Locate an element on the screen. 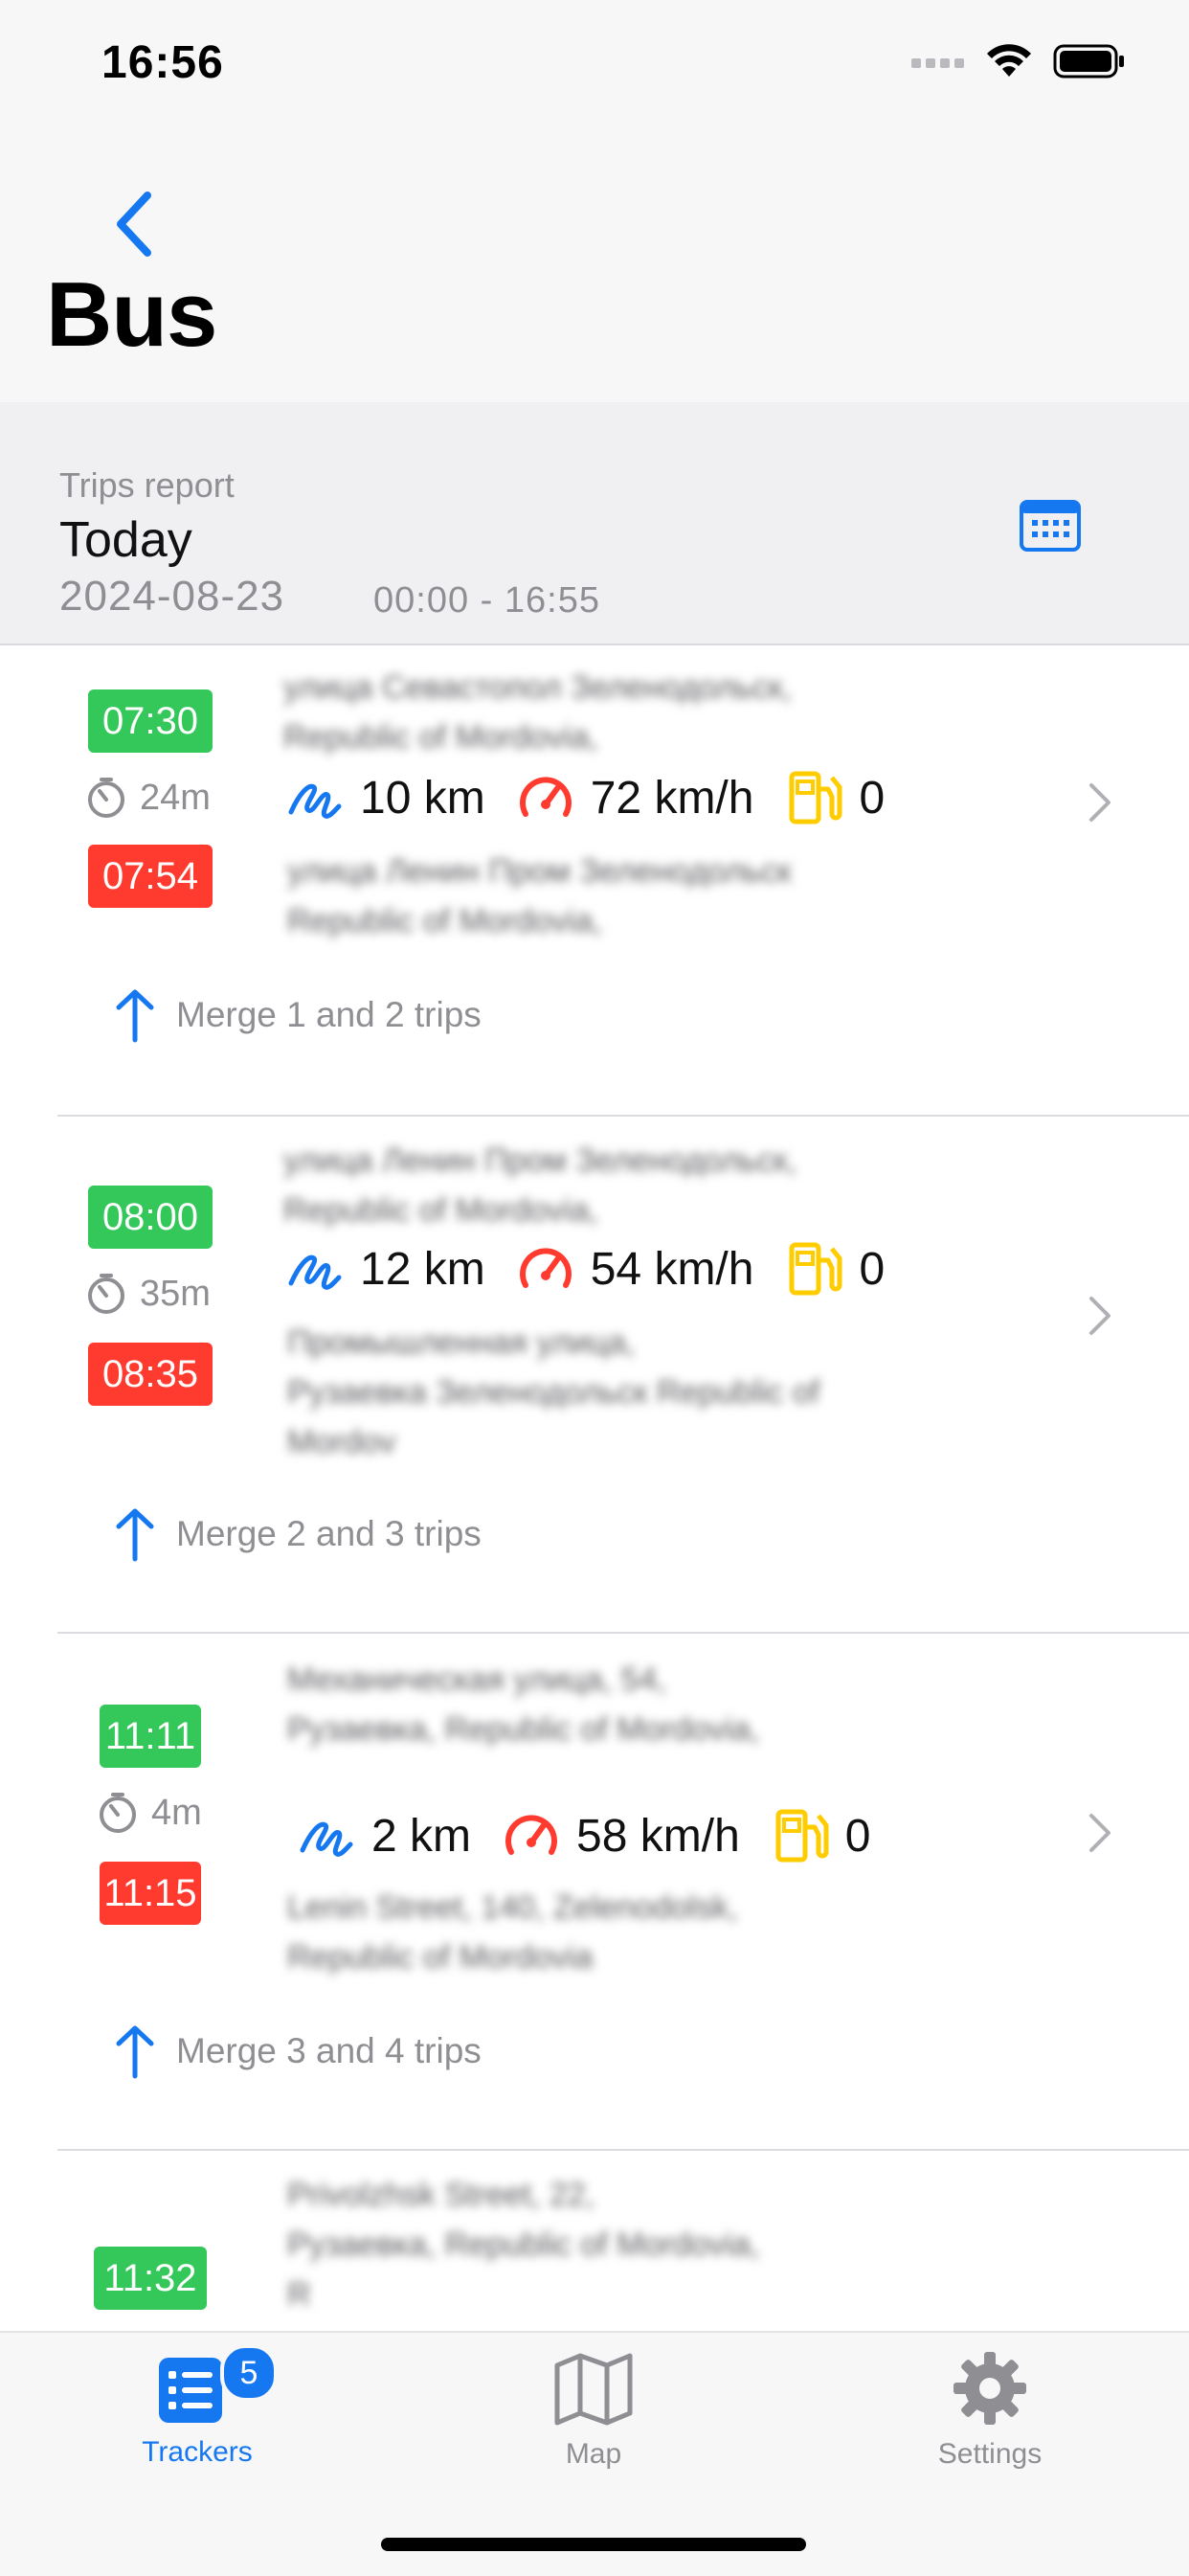  back-chevron-icon is located at coordinates (134, 224).